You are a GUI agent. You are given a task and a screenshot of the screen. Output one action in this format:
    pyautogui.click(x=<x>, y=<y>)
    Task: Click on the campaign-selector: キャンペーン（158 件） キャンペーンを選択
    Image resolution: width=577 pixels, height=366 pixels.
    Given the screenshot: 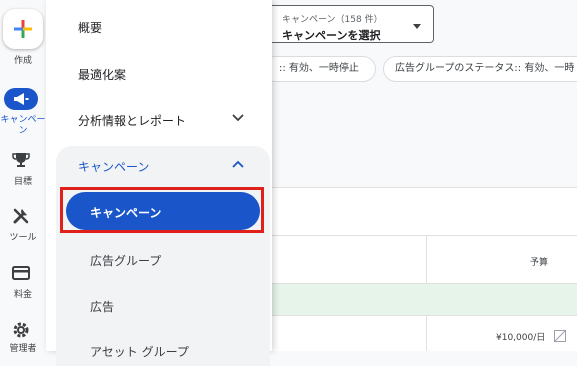 What is the action you would take?
    pyautogui.click(x=353, y=24)
    